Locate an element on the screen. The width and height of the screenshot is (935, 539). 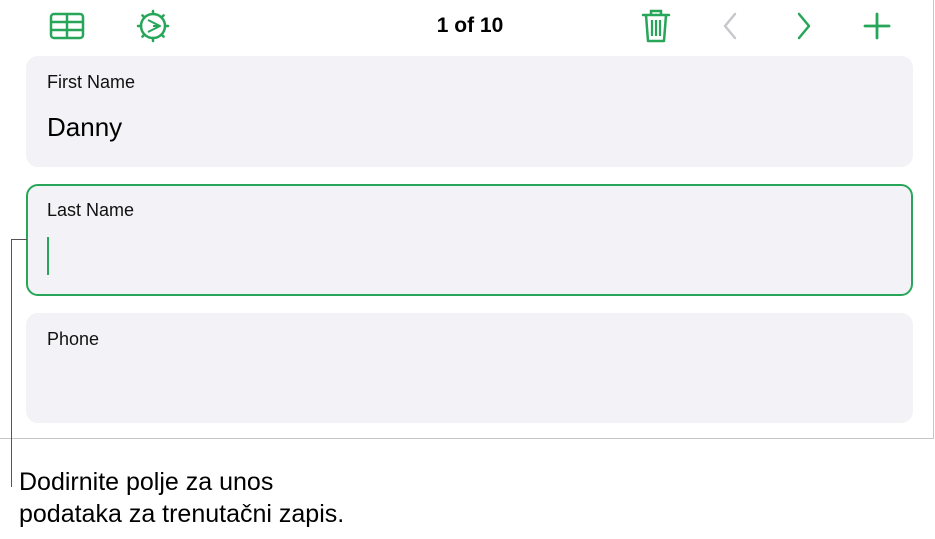
delete-record-button is located at coordinates (656, 26).